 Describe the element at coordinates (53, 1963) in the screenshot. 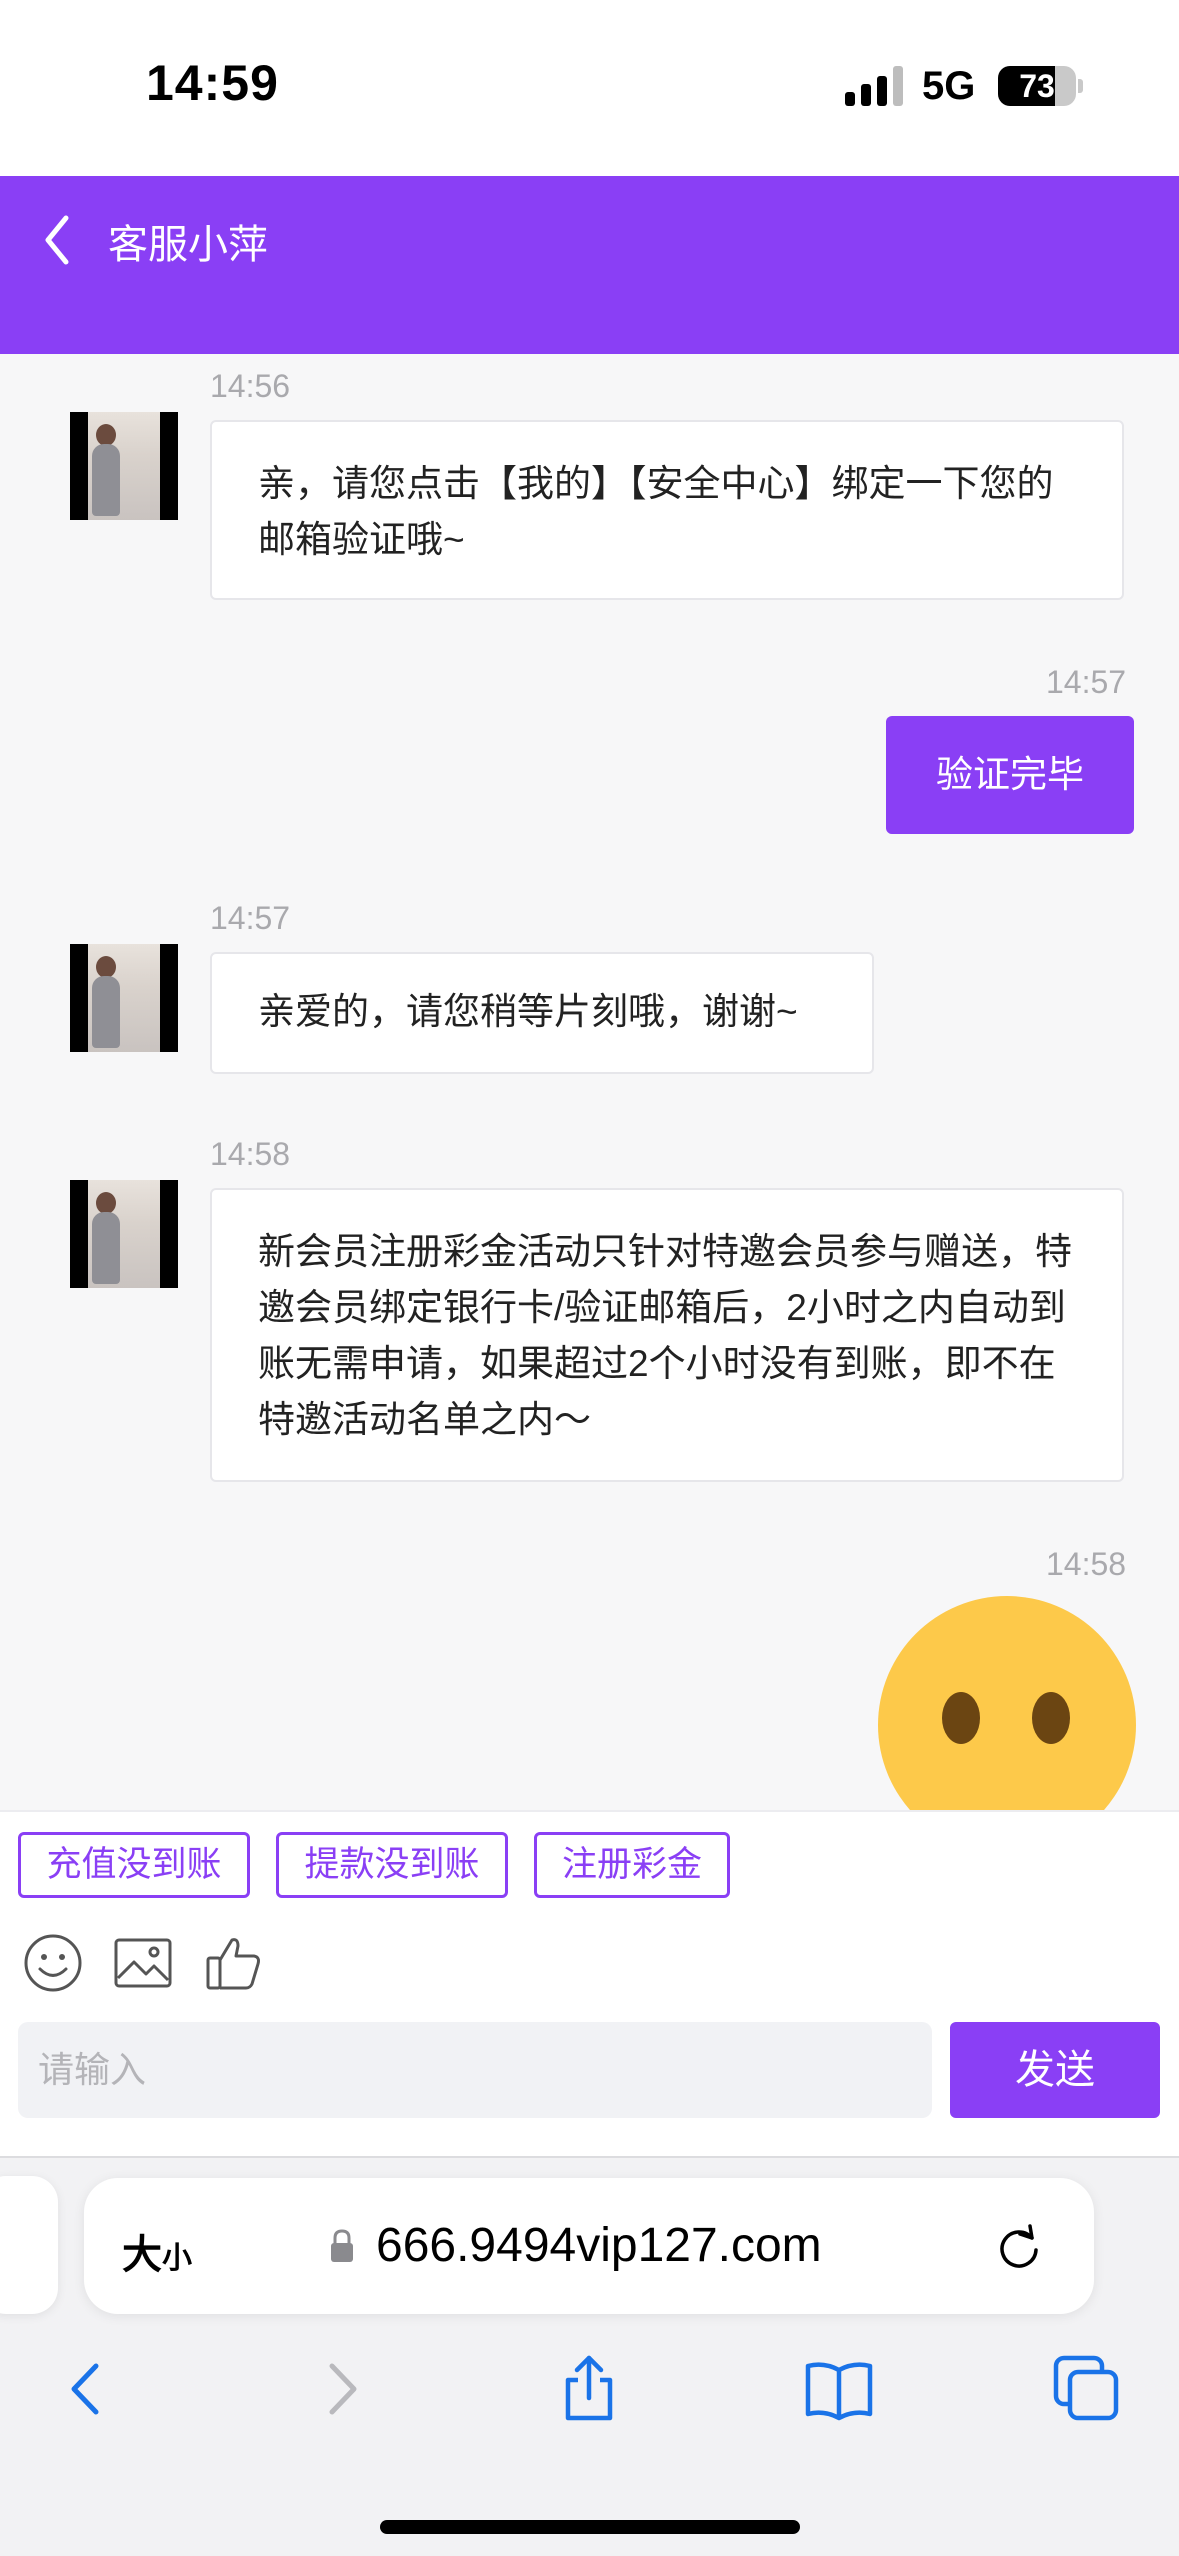

I see `smiley-icon` at that location.